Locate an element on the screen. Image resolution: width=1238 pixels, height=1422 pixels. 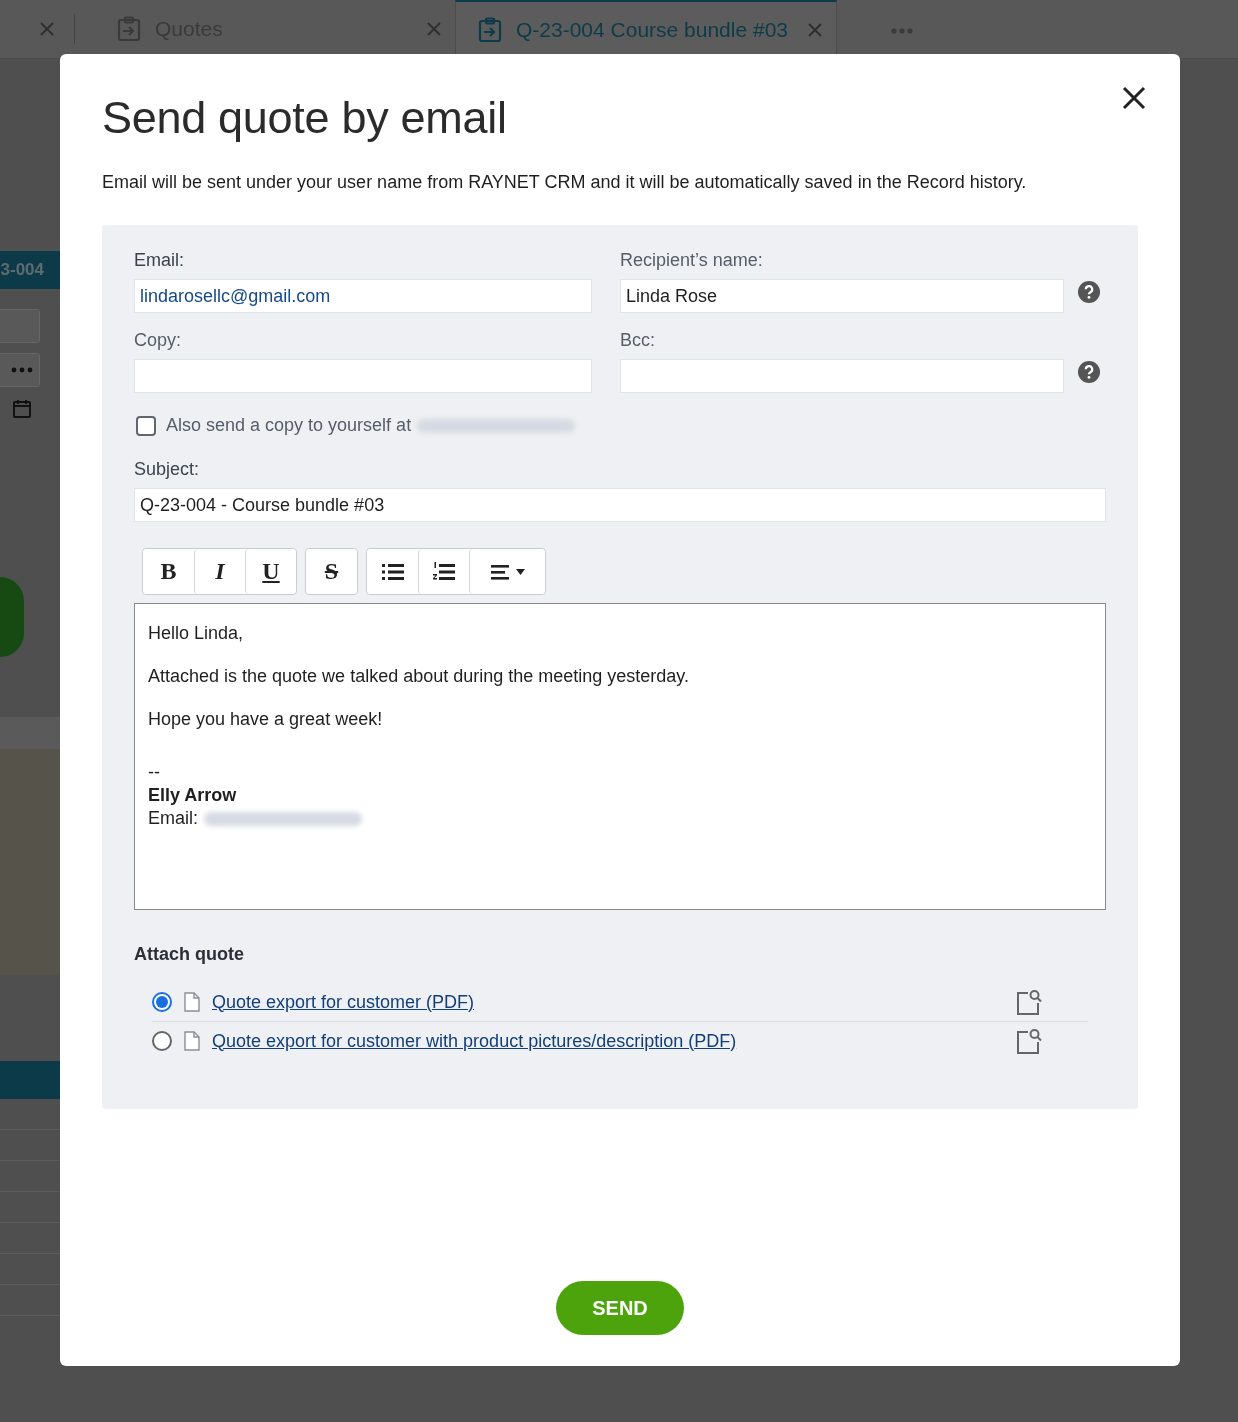
checkbox-label: Also send a copy to yourself at is located at coordinates (289, 425).